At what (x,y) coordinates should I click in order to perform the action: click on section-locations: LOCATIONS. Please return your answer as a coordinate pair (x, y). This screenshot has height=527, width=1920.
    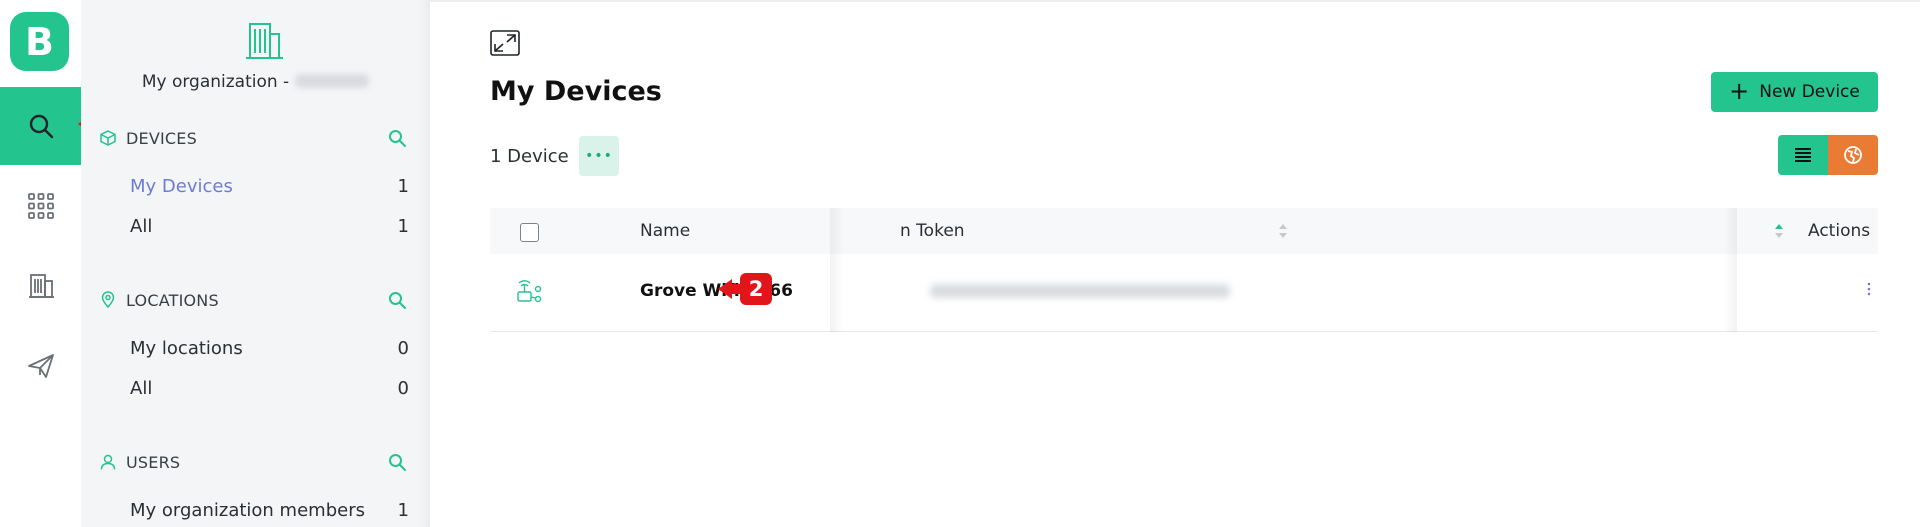
    Looking at the image, I should click on (258, 300).